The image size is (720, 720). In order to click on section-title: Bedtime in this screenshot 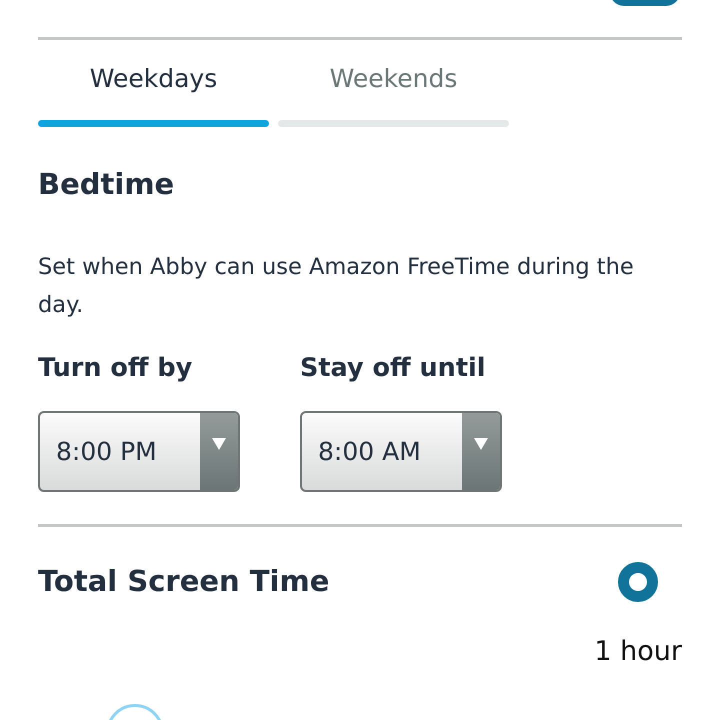, I will do `click(107, 184)`.